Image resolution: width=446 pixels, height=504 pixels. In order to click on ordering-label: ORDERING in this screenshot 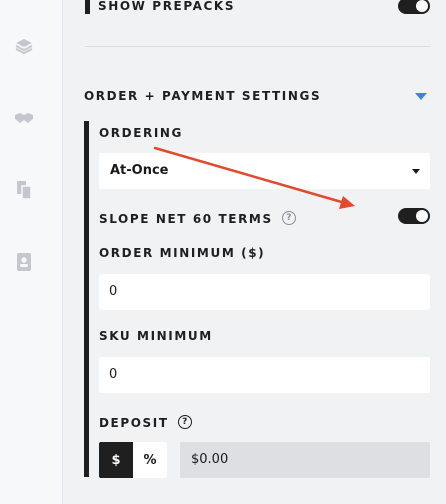, I will do `click(141, 133)`.